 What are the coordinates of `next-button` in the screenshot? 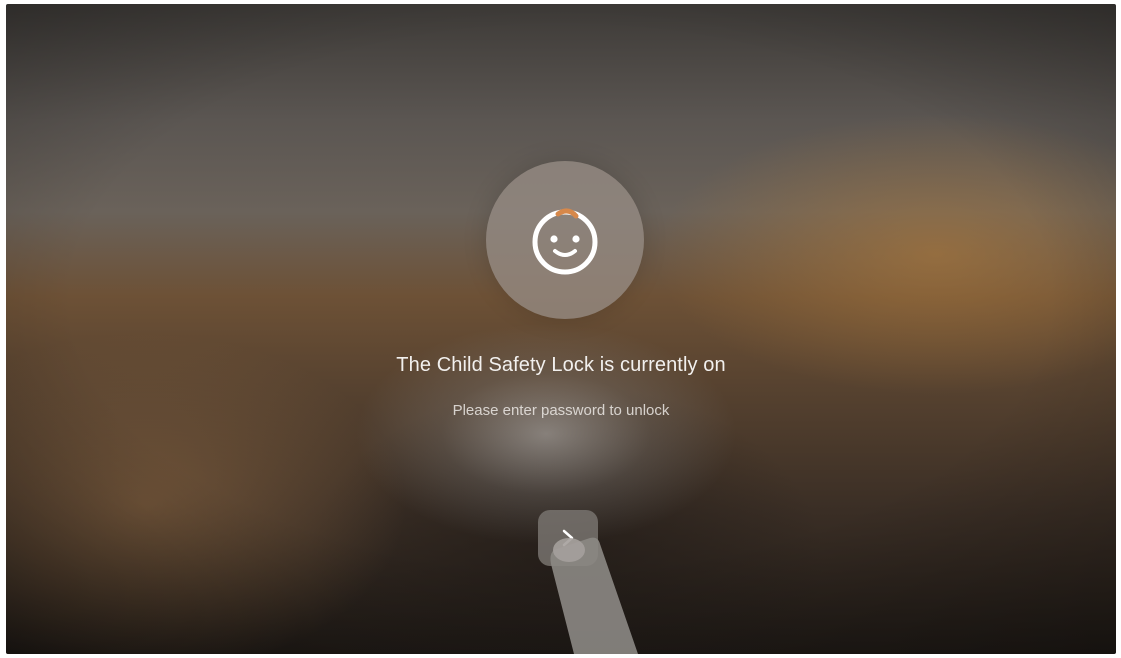 It's located at (568, 538).